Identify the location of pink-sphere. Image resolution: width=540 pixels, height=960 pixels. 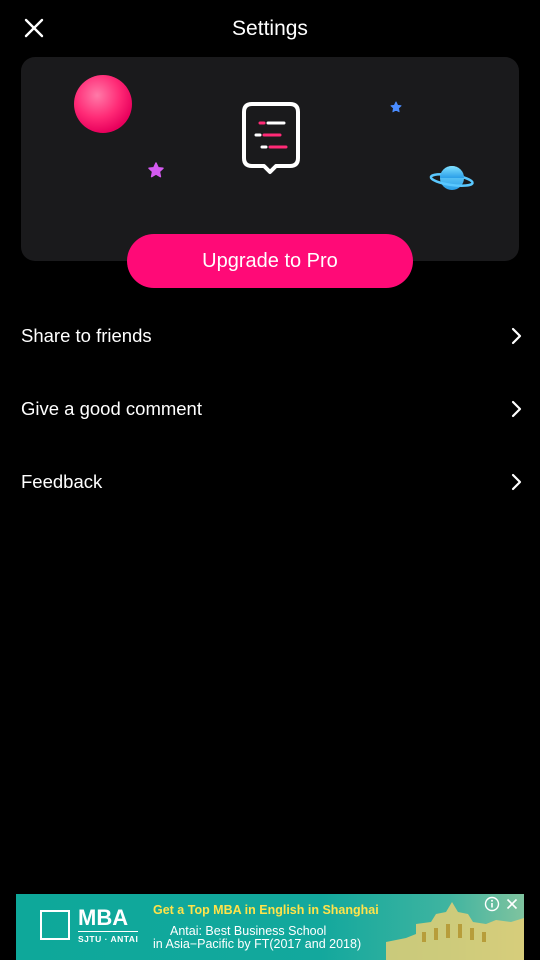
(103, 104).